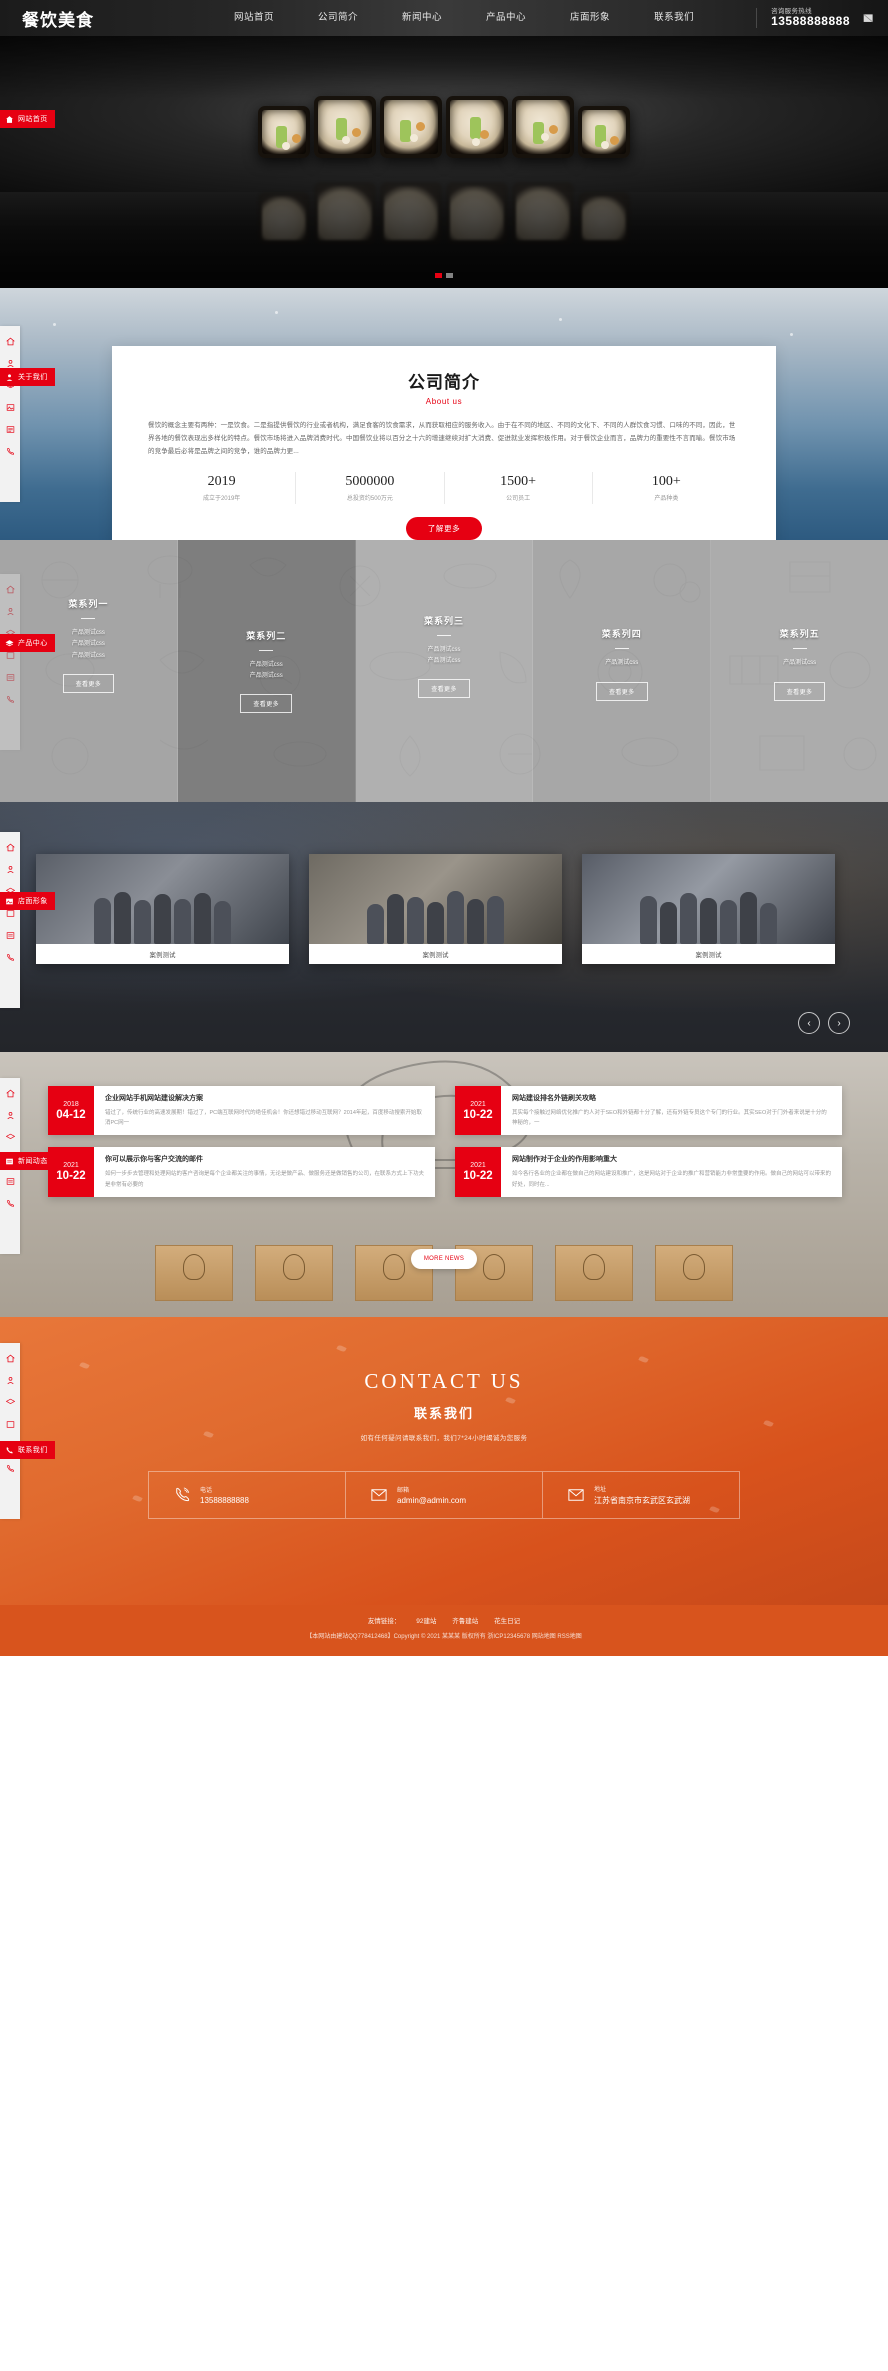  What do you see at coordinates (799, 671) in the screenshot?
I see `product-column-5: 菜系列五 产品测试css 查看更多` at bounding box center [799, 671].